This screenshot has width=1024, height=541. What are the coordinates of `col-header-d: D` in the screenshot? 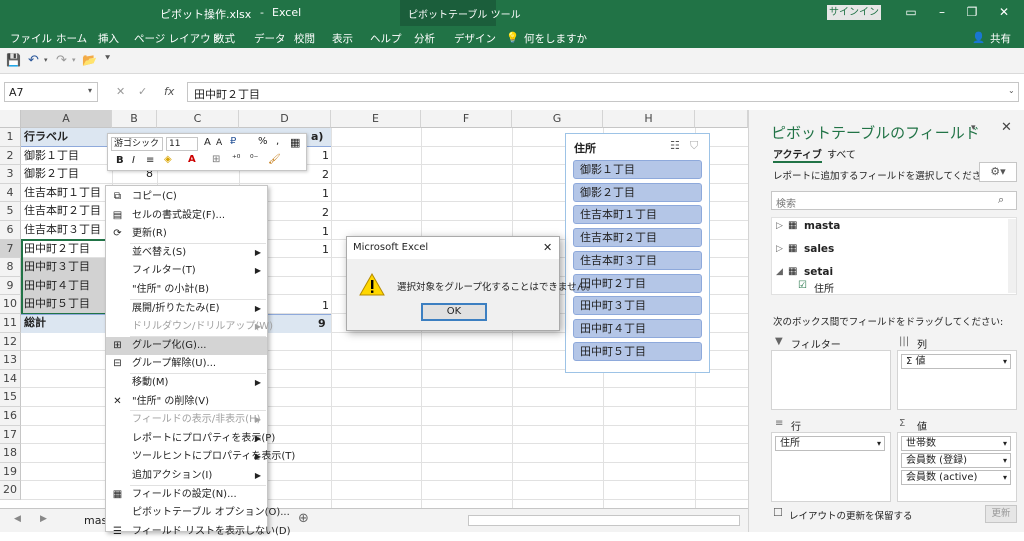 It's located at (285, 119).